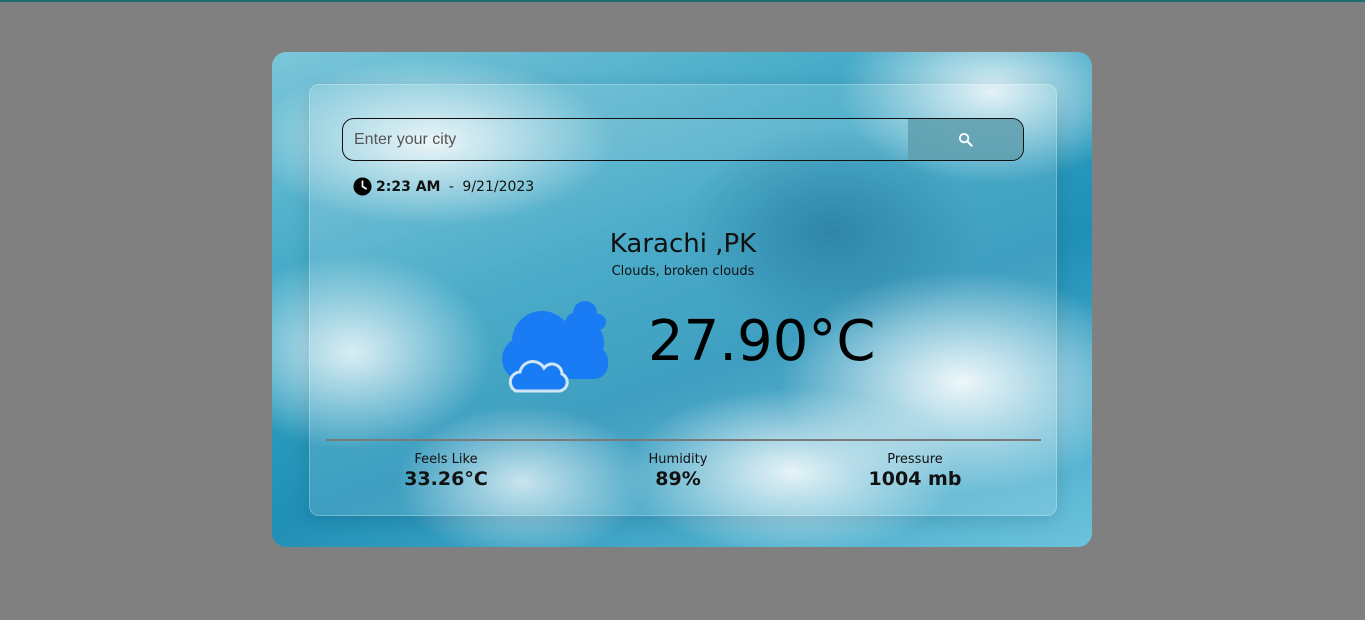  What do you see at coordinates (498, 186) in the screenshot?
I see `current-date: 9/21/2023` at bounding box center [498, 186].